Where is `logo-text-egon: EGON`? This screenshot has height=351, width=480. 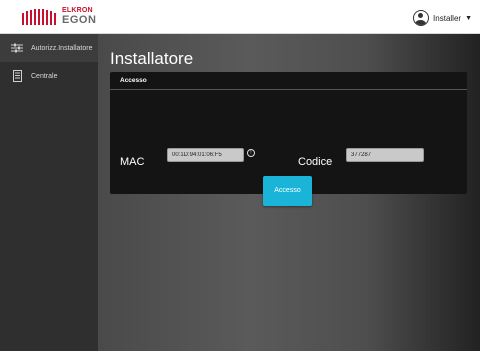 logo-text-egon: EGON is located at coordinates (79, 20).